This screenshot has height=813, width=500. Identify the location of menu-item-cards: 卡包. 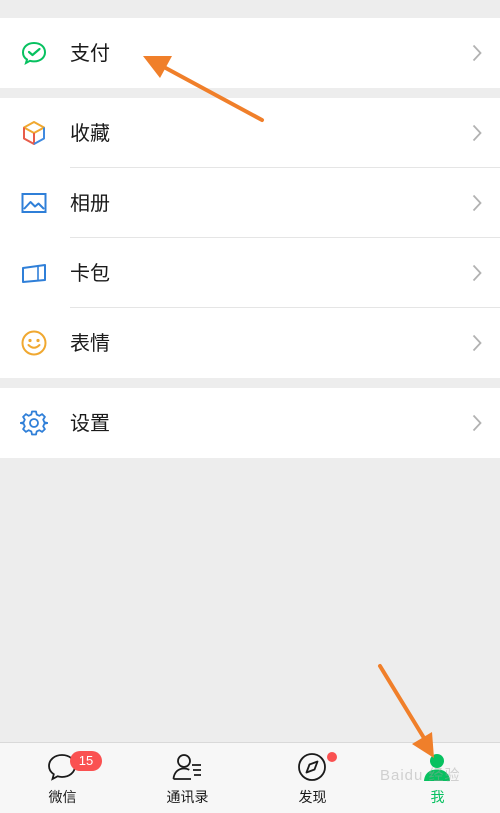
(250, 273).